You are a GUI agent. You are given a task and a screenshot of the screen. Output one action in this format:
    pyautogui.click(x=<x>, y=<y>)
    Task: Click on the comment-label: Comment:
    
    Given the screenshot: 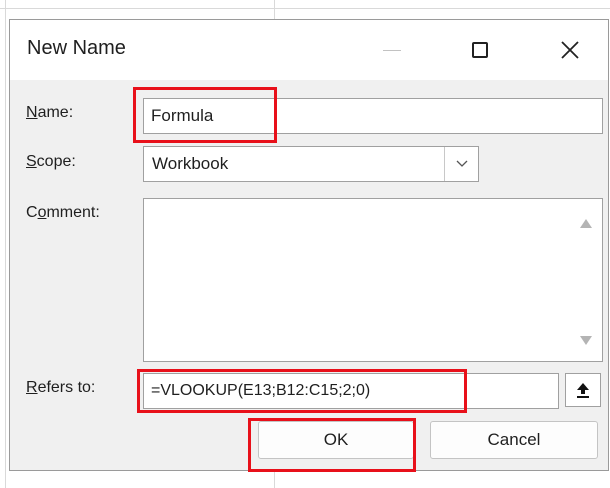 What is the action you would take?
    pyautogui.click(x=63, y=213)
    